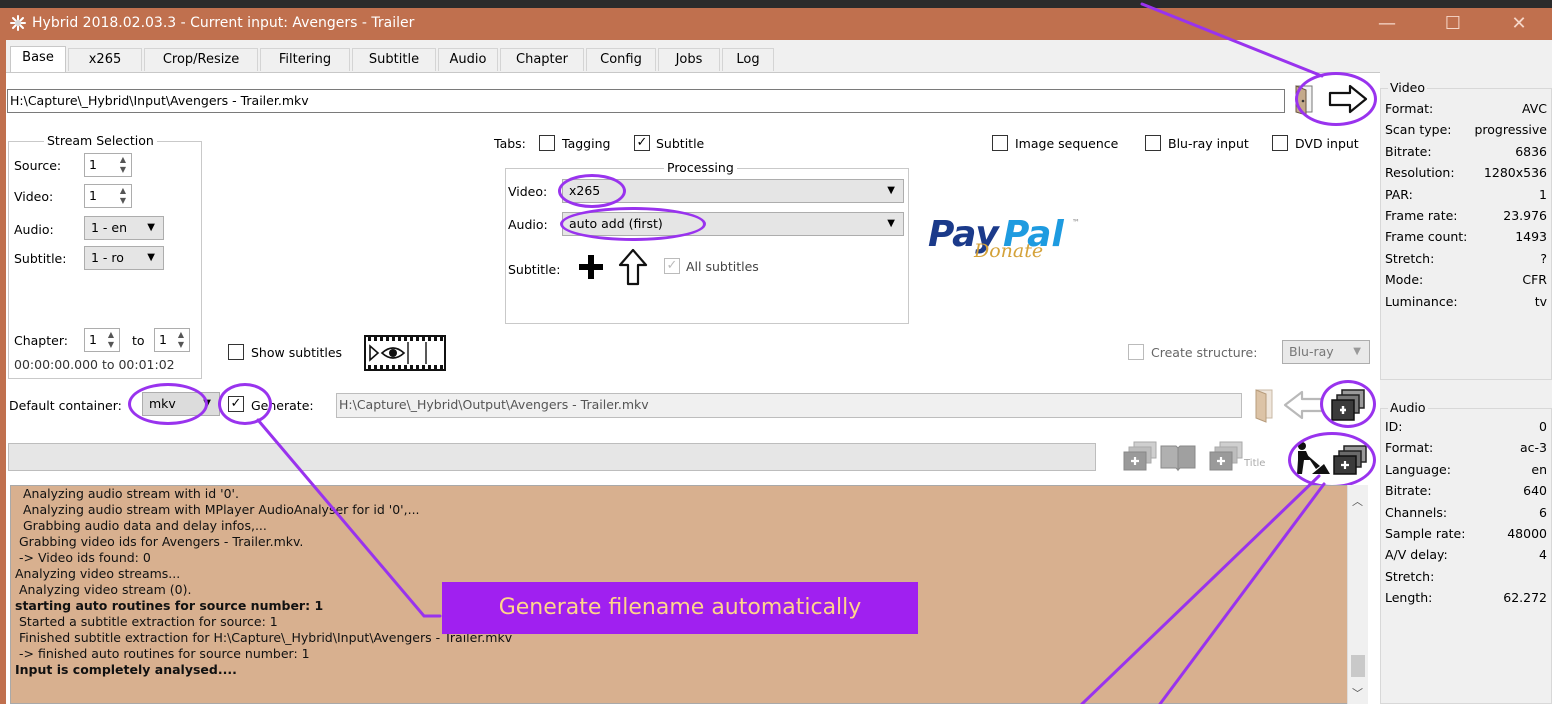  I want to click on subtitle-stream-combo: 1 - ro ▼, so click(124, 258).